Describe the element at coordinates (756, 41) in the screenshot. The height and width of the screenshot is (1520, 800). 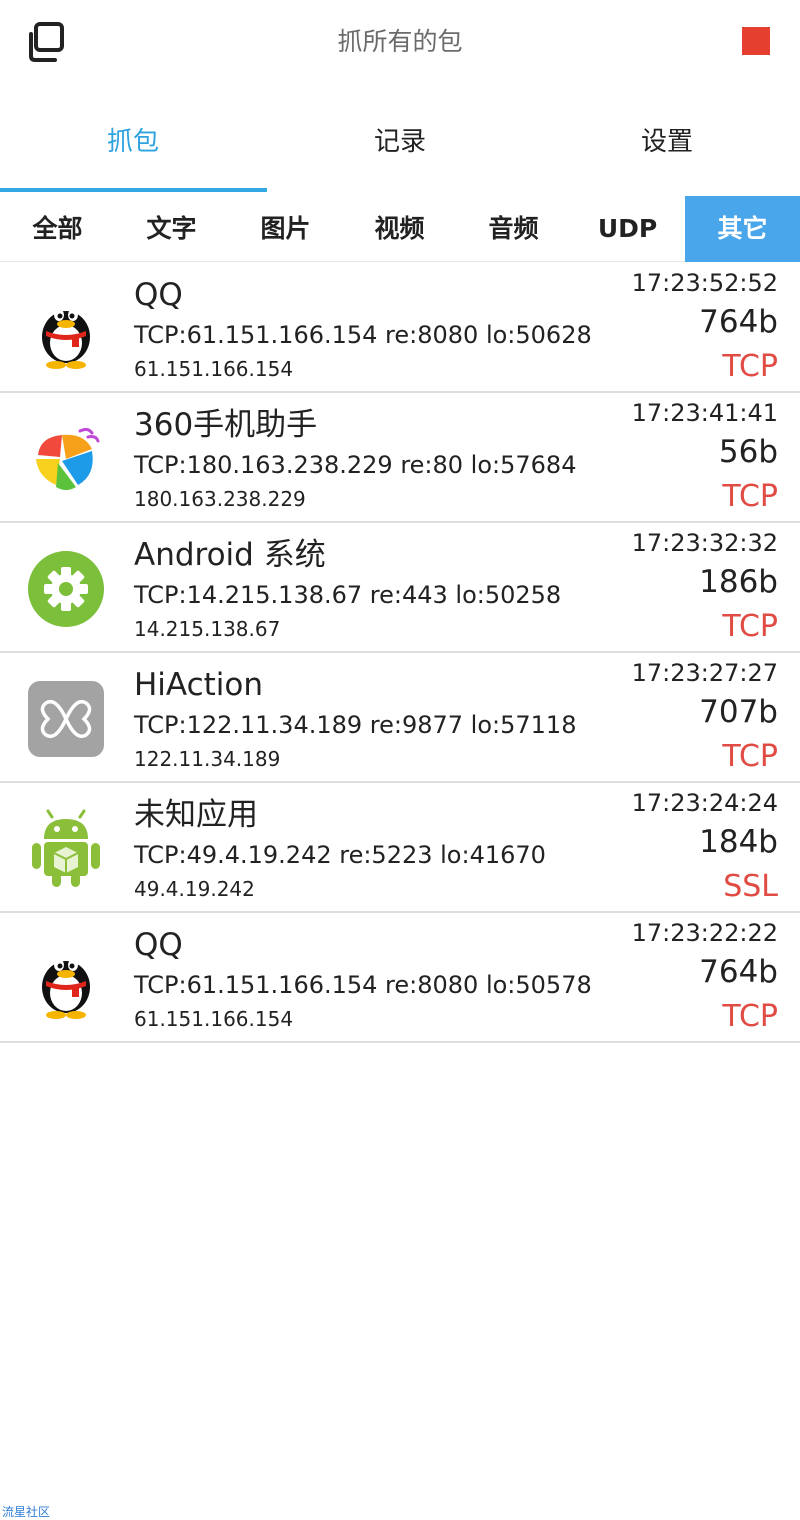
I see `stop-capture-button` at that location.